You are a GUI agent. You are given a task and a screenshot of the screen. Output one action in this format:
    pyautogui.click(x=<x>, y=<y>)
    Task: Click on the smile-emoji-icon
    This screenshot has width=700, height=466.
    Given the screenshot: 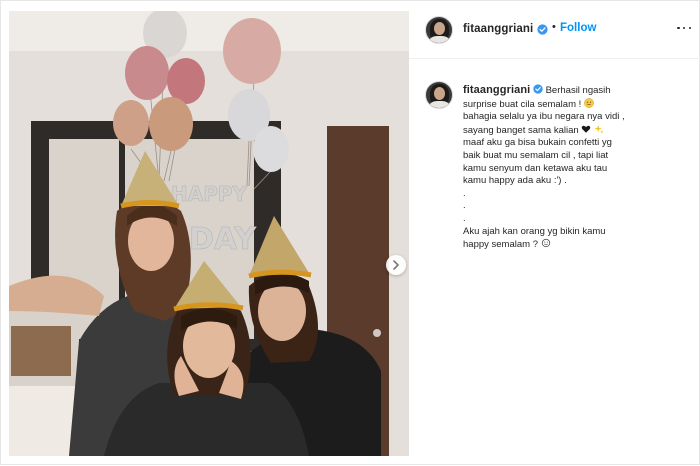 What is the action you would take?
    pyautogui.click(x=545, y=243)
    